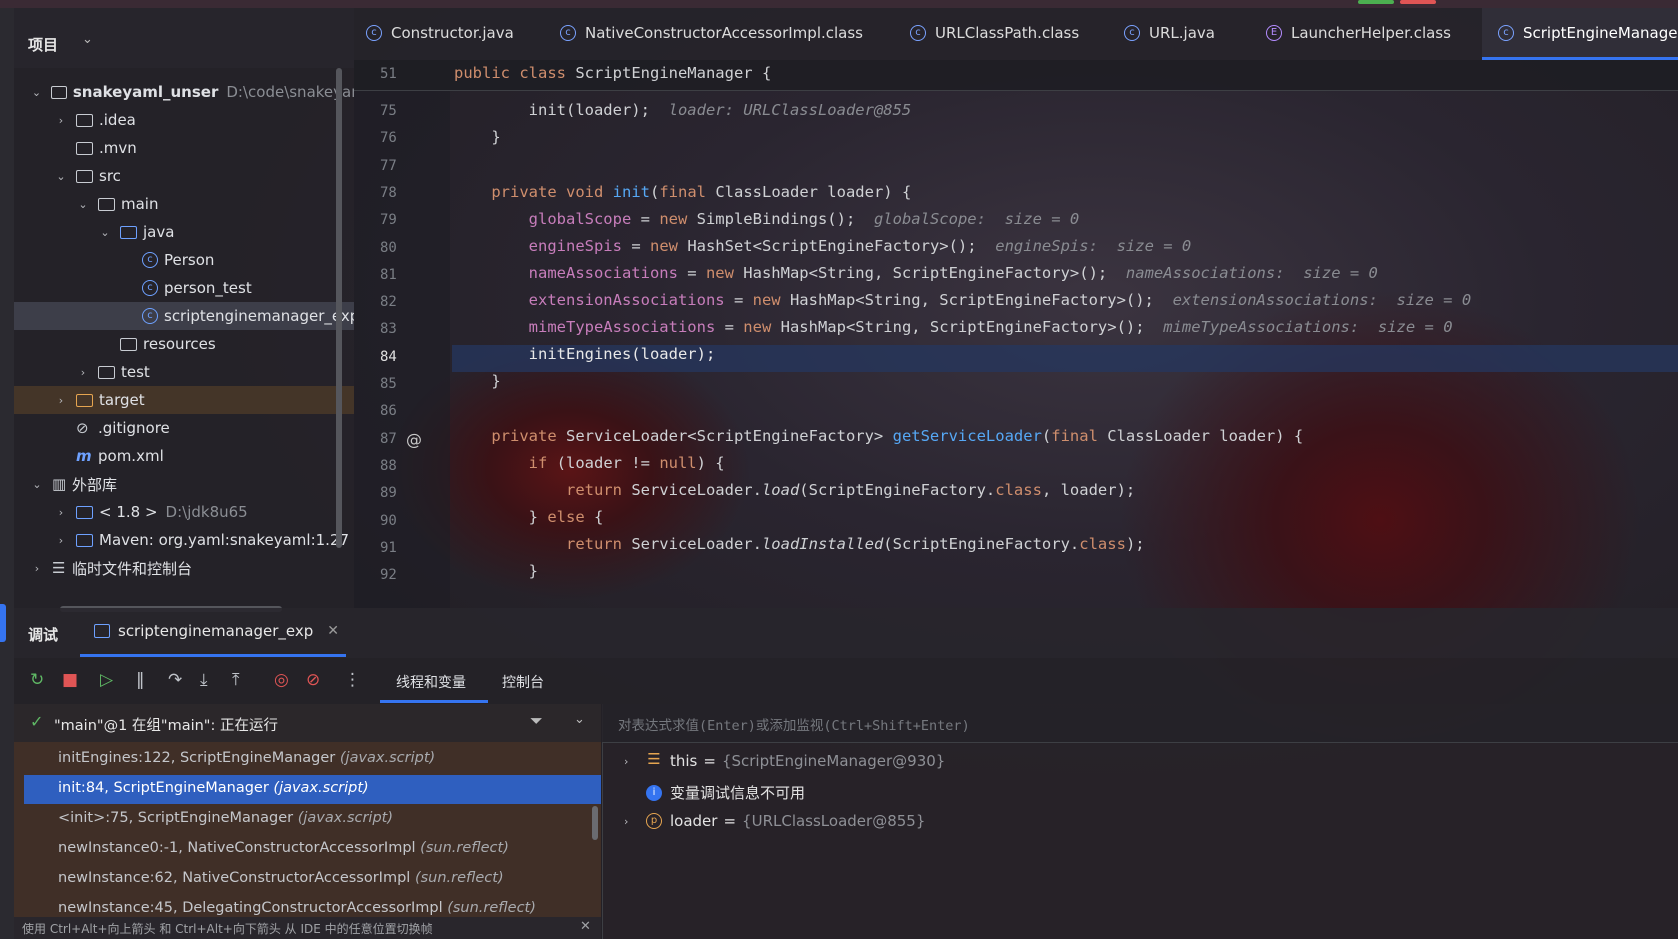  What do you see at coordinates (400, 138) in the screenshot?
I see `line-number: 76` at bounding box center [400, 138].